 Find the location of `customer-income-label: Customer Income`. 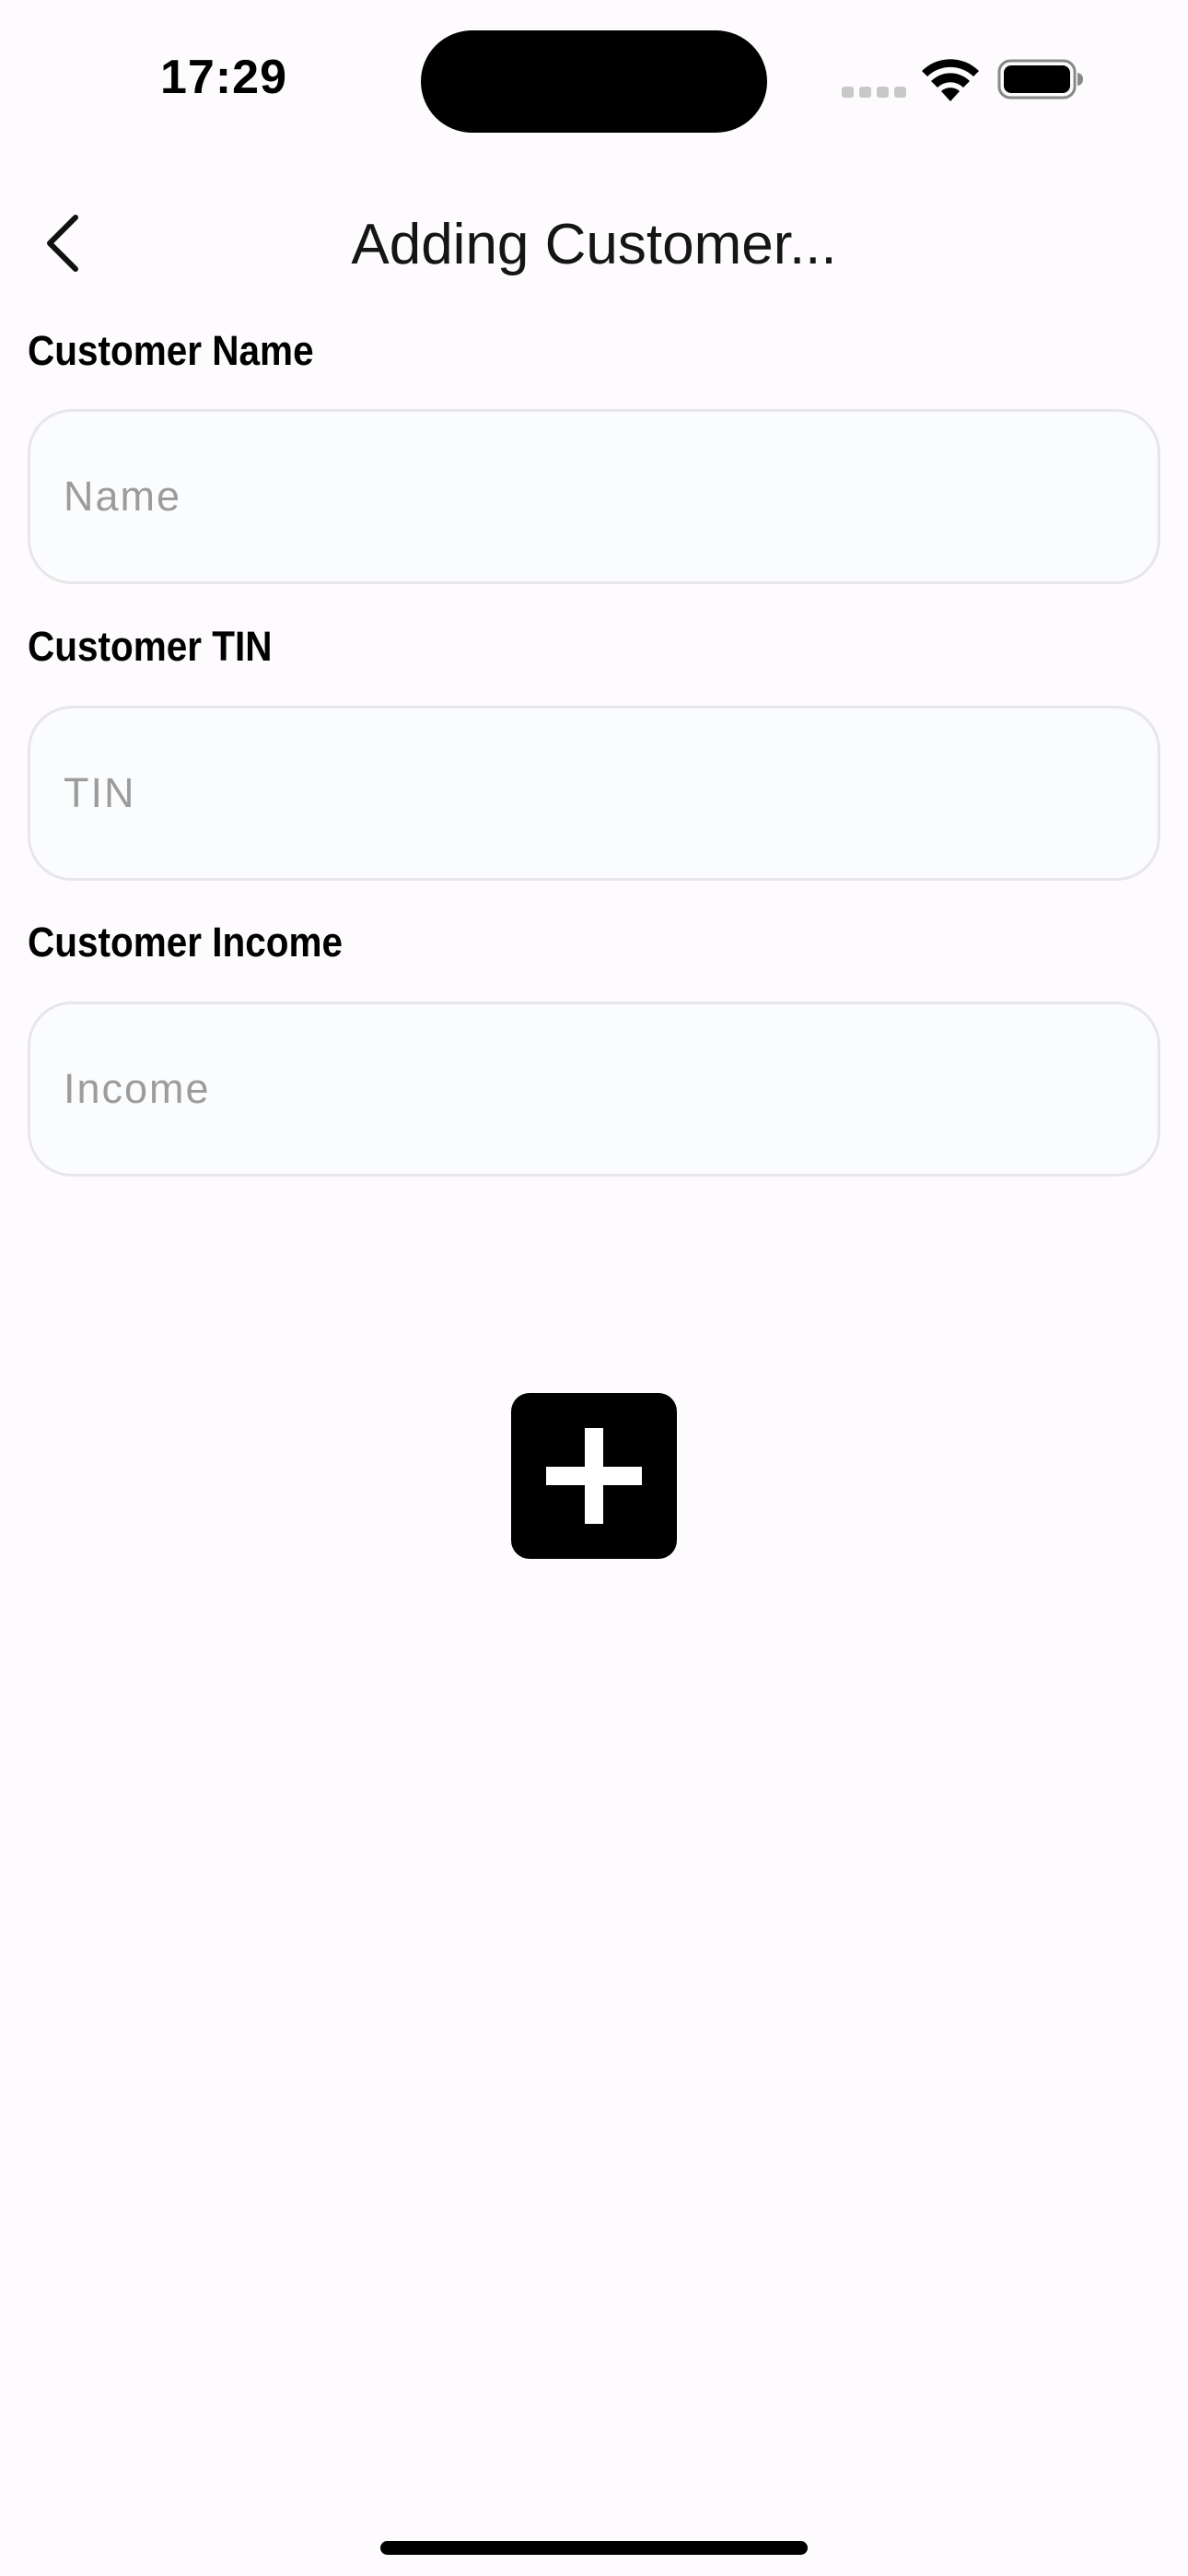

customer-income-label: Customer Income is located at coordinates (186, 942).